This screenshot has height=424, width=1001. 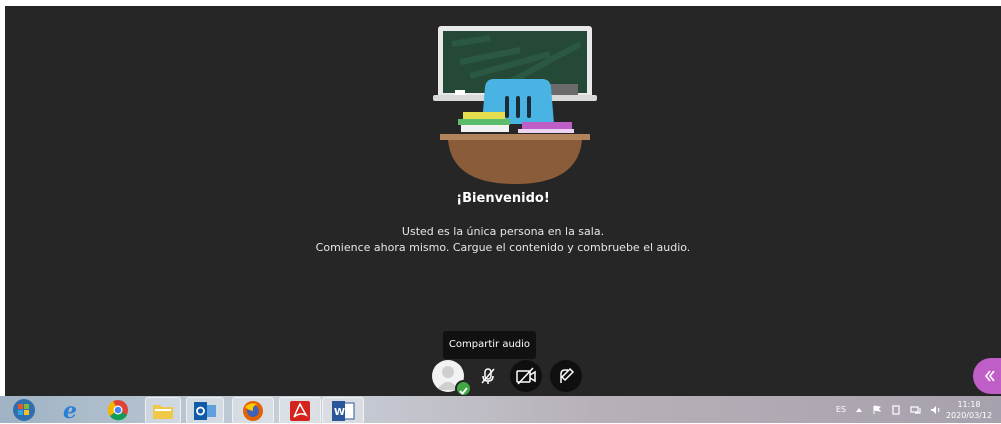 I want to click on taskbar-outlook, so click(x=205, y=410).